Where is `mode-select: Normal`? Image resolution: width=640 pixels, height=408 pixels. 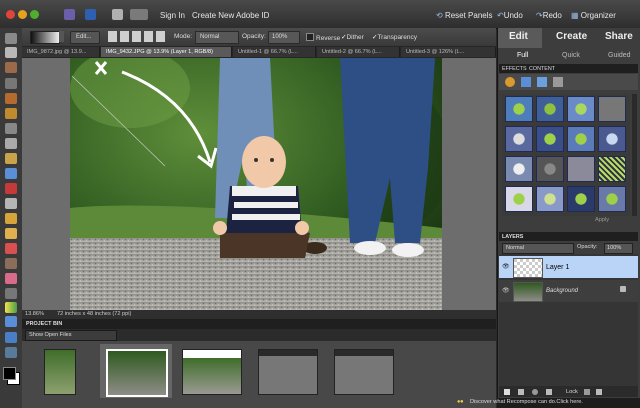
mode-select: Normal is located at coordinates (217, 37).